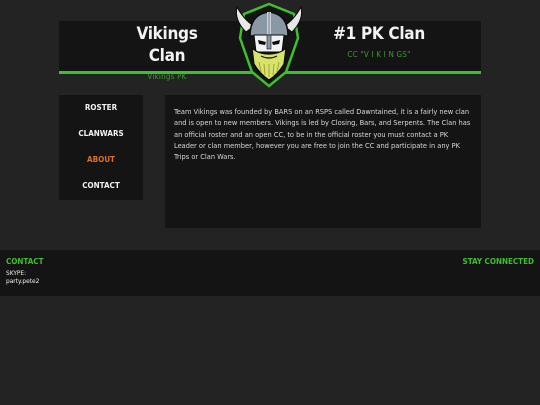 This screenshot has width=540, height=405. What do you see at coordinates (379, 54) in the screenshot?
I see `clan-chat-name: CC "V I K I N GS"` at bounding box center [379, 54].